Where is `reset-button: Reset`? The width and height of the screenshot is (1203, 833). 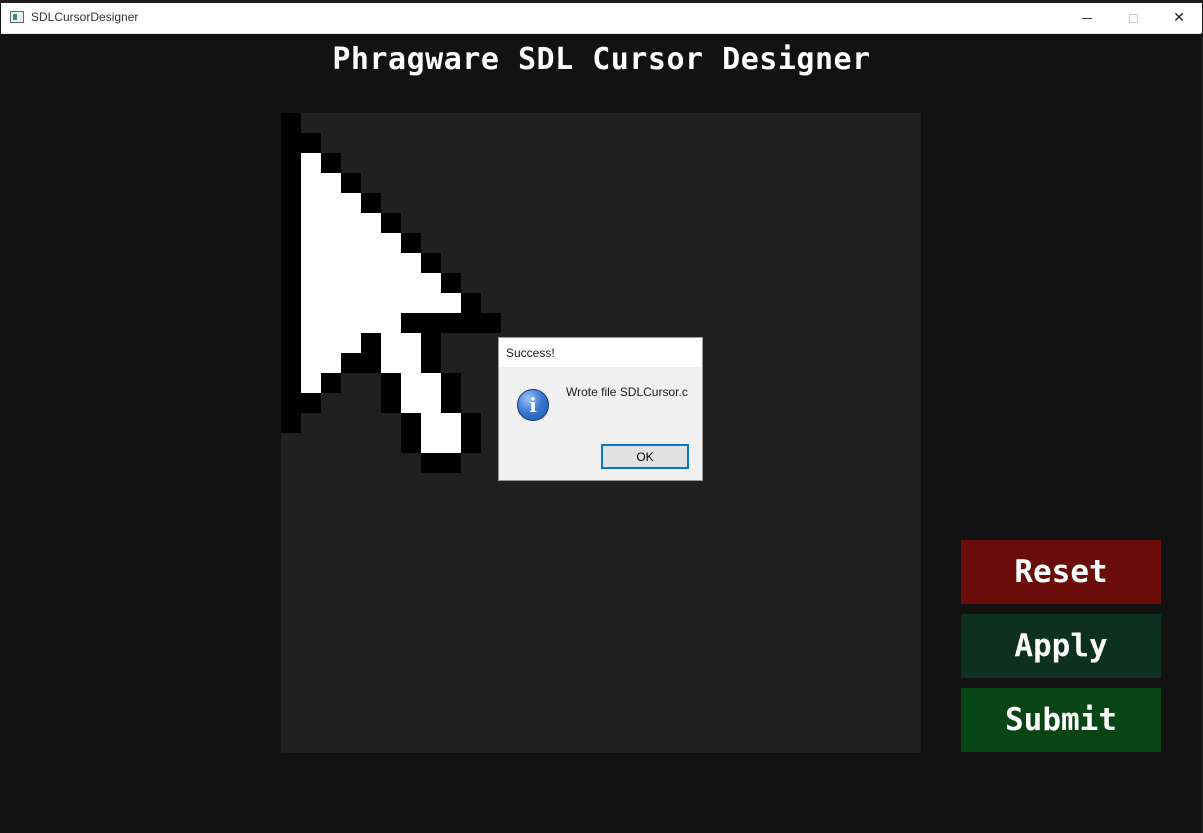 reset-button: Reset is located at coordinates (1061, 572).